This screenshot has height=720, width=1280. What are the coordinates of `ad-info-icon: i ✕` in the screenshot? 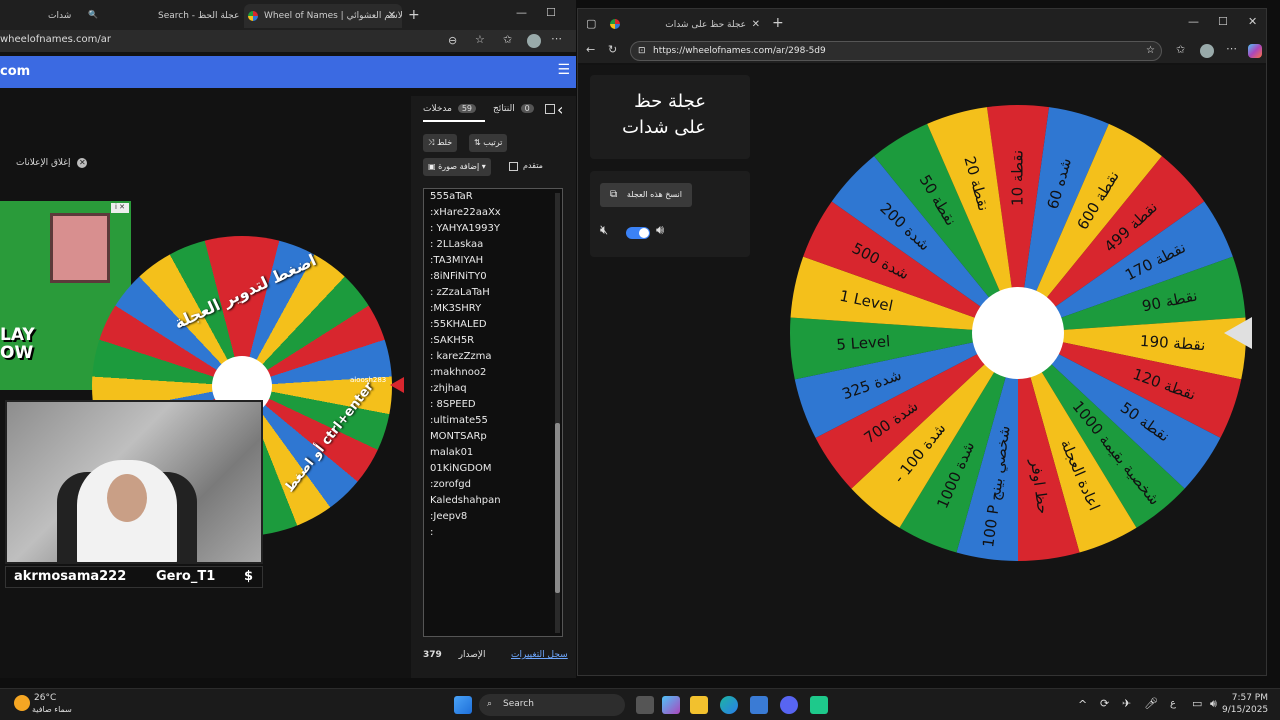 It's located at (120, 208).